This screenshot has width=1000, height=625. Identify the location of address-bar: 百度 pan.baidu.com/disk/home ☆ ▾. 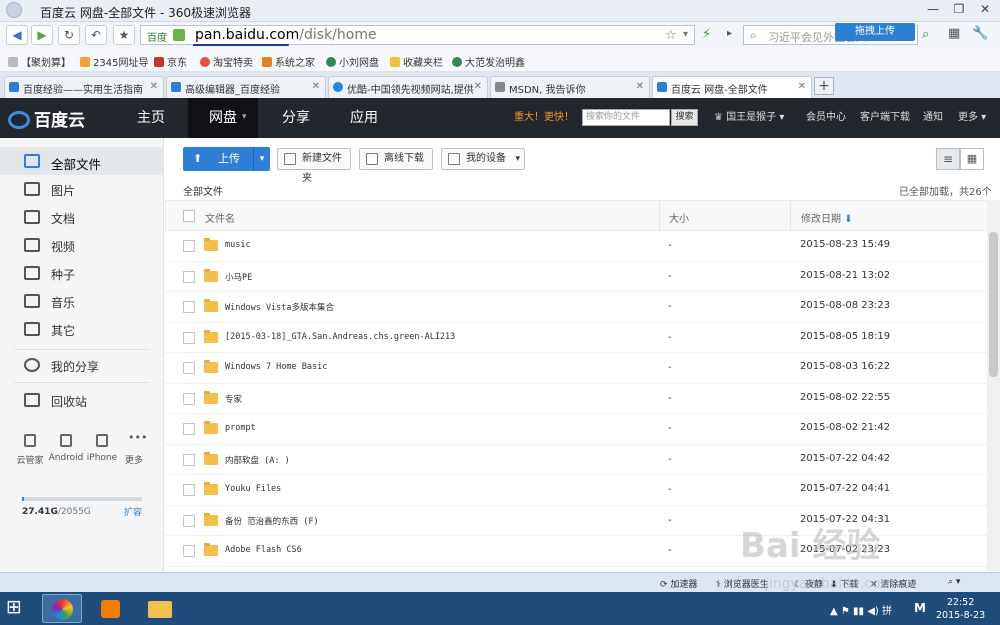
(417, 35).